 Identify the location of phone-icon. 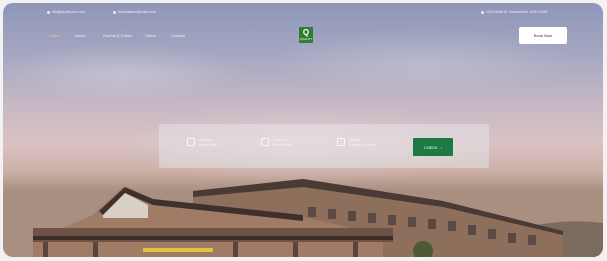
(114, 12).